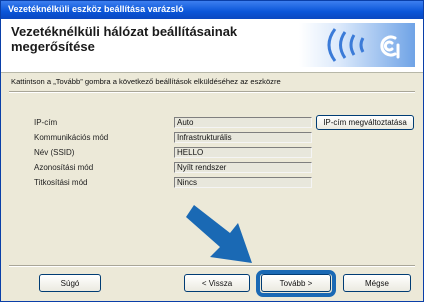 Image resolution: width=424 pixels, height=302 pixels. I want to click on ssid-value: HELLO, so click(243, 152).